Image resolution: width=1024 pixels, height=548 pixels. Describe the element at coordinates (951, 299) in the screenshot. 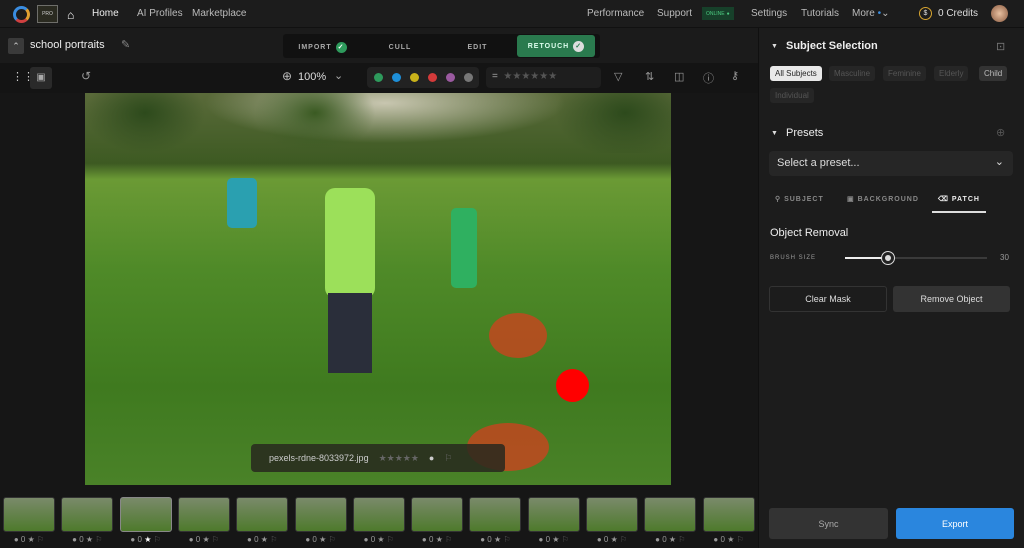

I see `remove-object-button: Remove Object` at that location.